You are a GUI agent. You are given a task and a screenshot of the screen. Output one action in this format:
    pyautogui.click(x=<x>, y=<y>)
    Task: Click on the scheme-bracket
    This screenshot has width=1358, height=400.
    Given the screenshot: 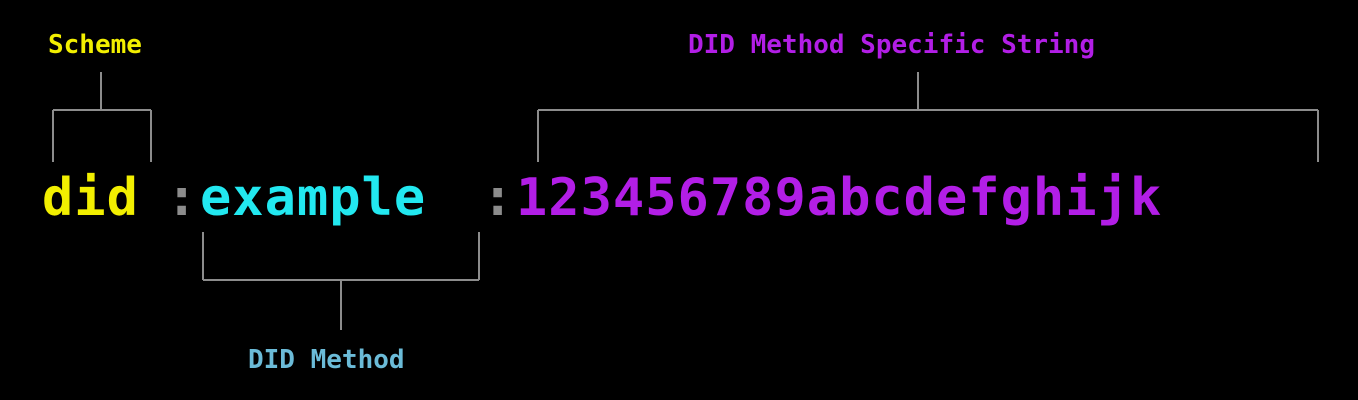 What is the action you would take?
    pyautogui.click(x=102, y=117)
    